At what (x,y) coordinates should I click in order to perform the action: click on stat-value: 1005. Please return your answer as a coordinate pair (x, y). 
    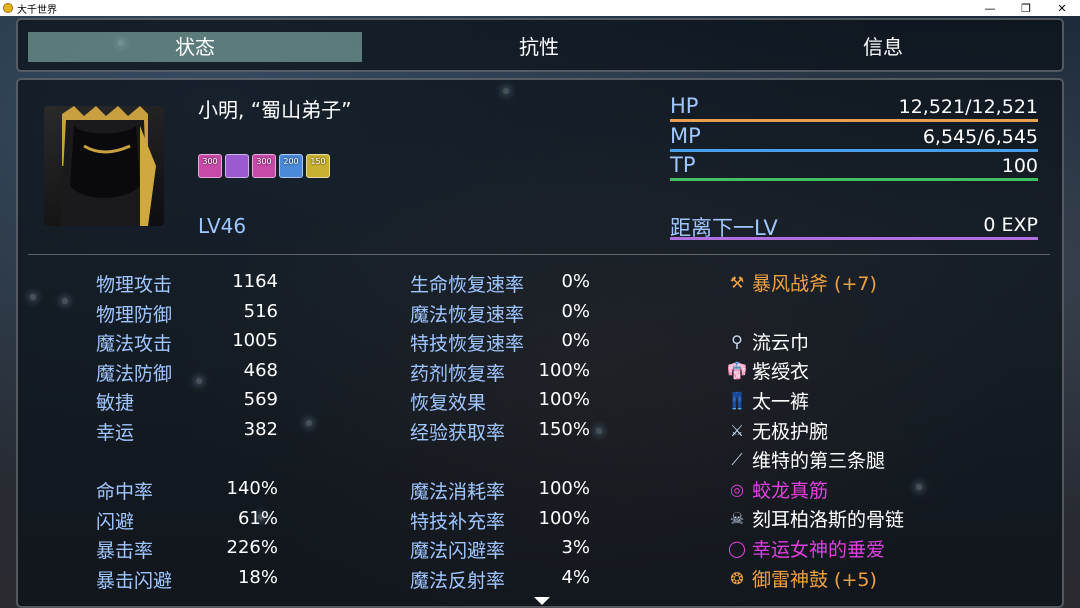
    Looking at the image, I should click on (255, 341).